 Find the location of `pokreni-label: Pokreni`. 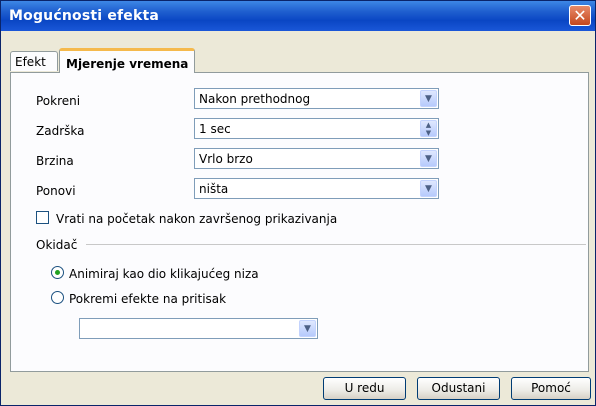

pokreni-label: Pokreni is located at coordinates (58, 101).